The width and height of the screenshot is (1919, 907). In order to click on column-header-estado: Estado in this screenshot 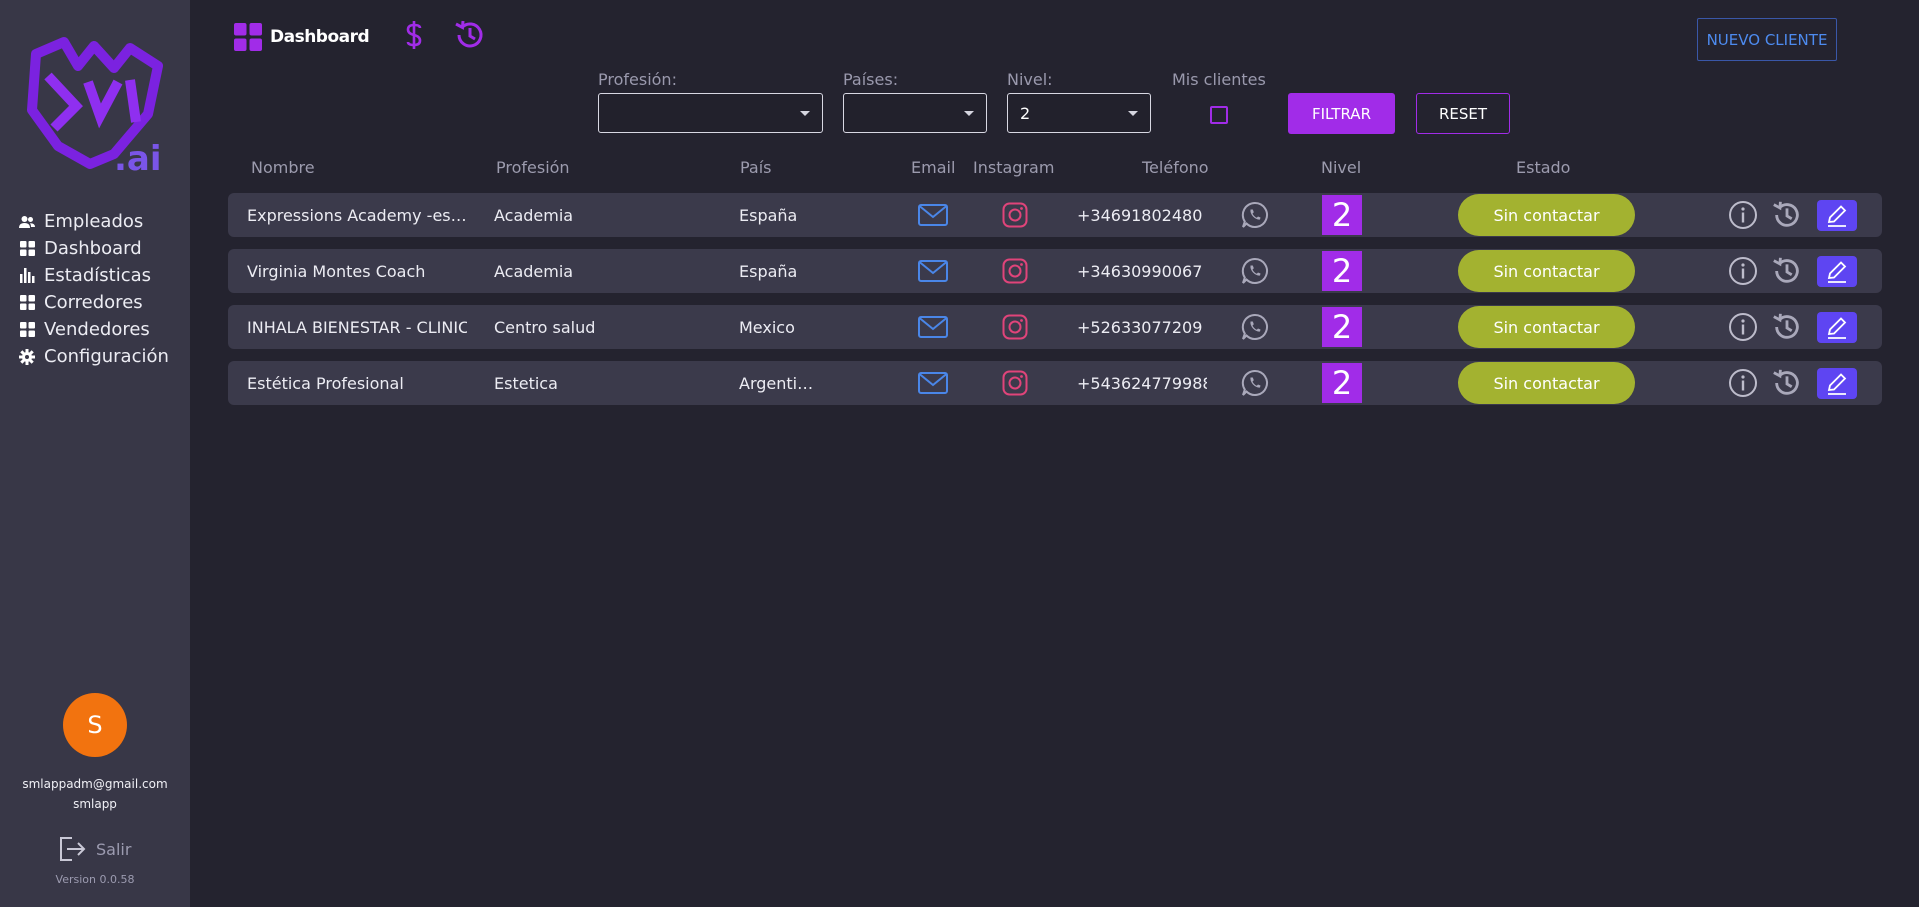, I will do `click(1543, 167)`.